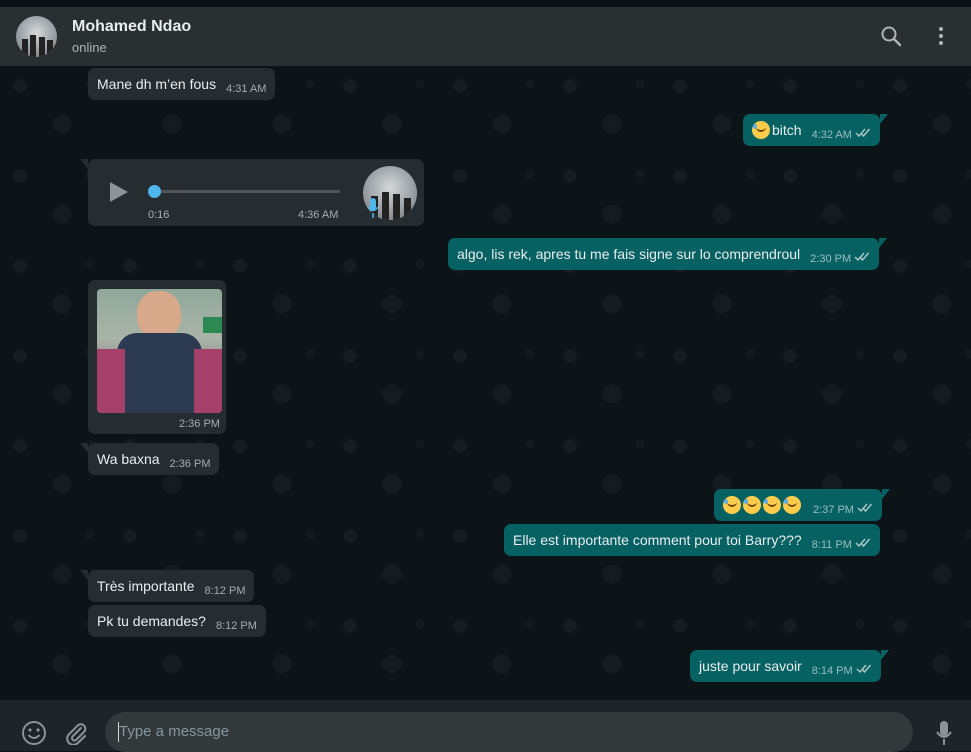  I want to click on message-time: 4:31 AM, so click(246, 89).